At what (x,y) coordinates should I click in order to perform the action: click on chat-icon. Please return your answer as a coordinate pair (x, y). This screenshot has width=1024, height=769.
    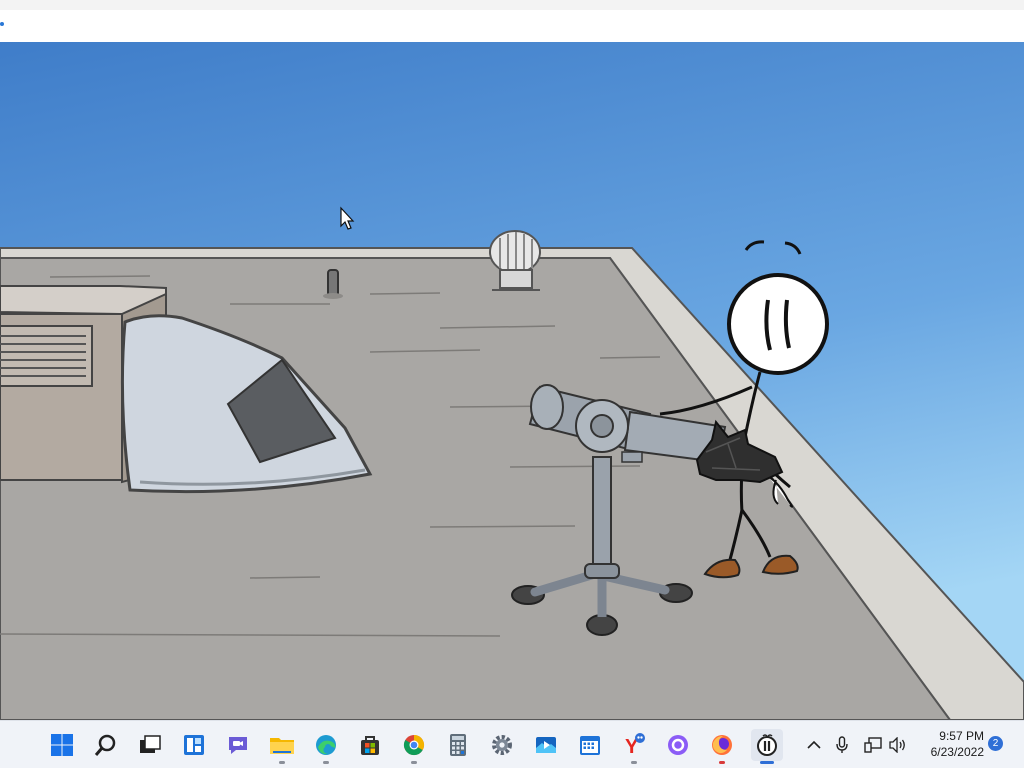
    Looking at the image, I should click on (238, 745).